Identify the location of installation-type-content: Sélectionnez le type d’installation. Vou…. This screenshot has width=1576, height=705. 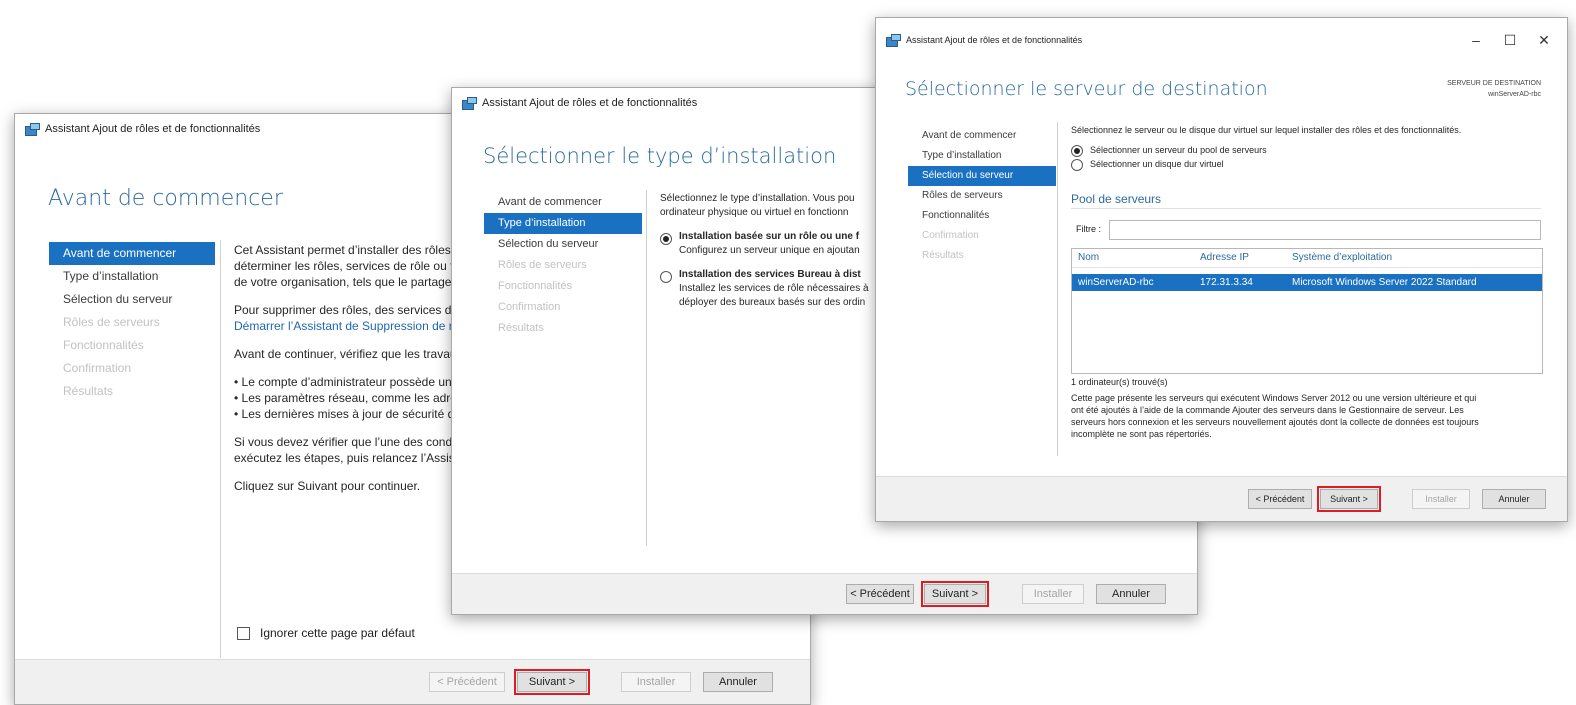
(770, 251).